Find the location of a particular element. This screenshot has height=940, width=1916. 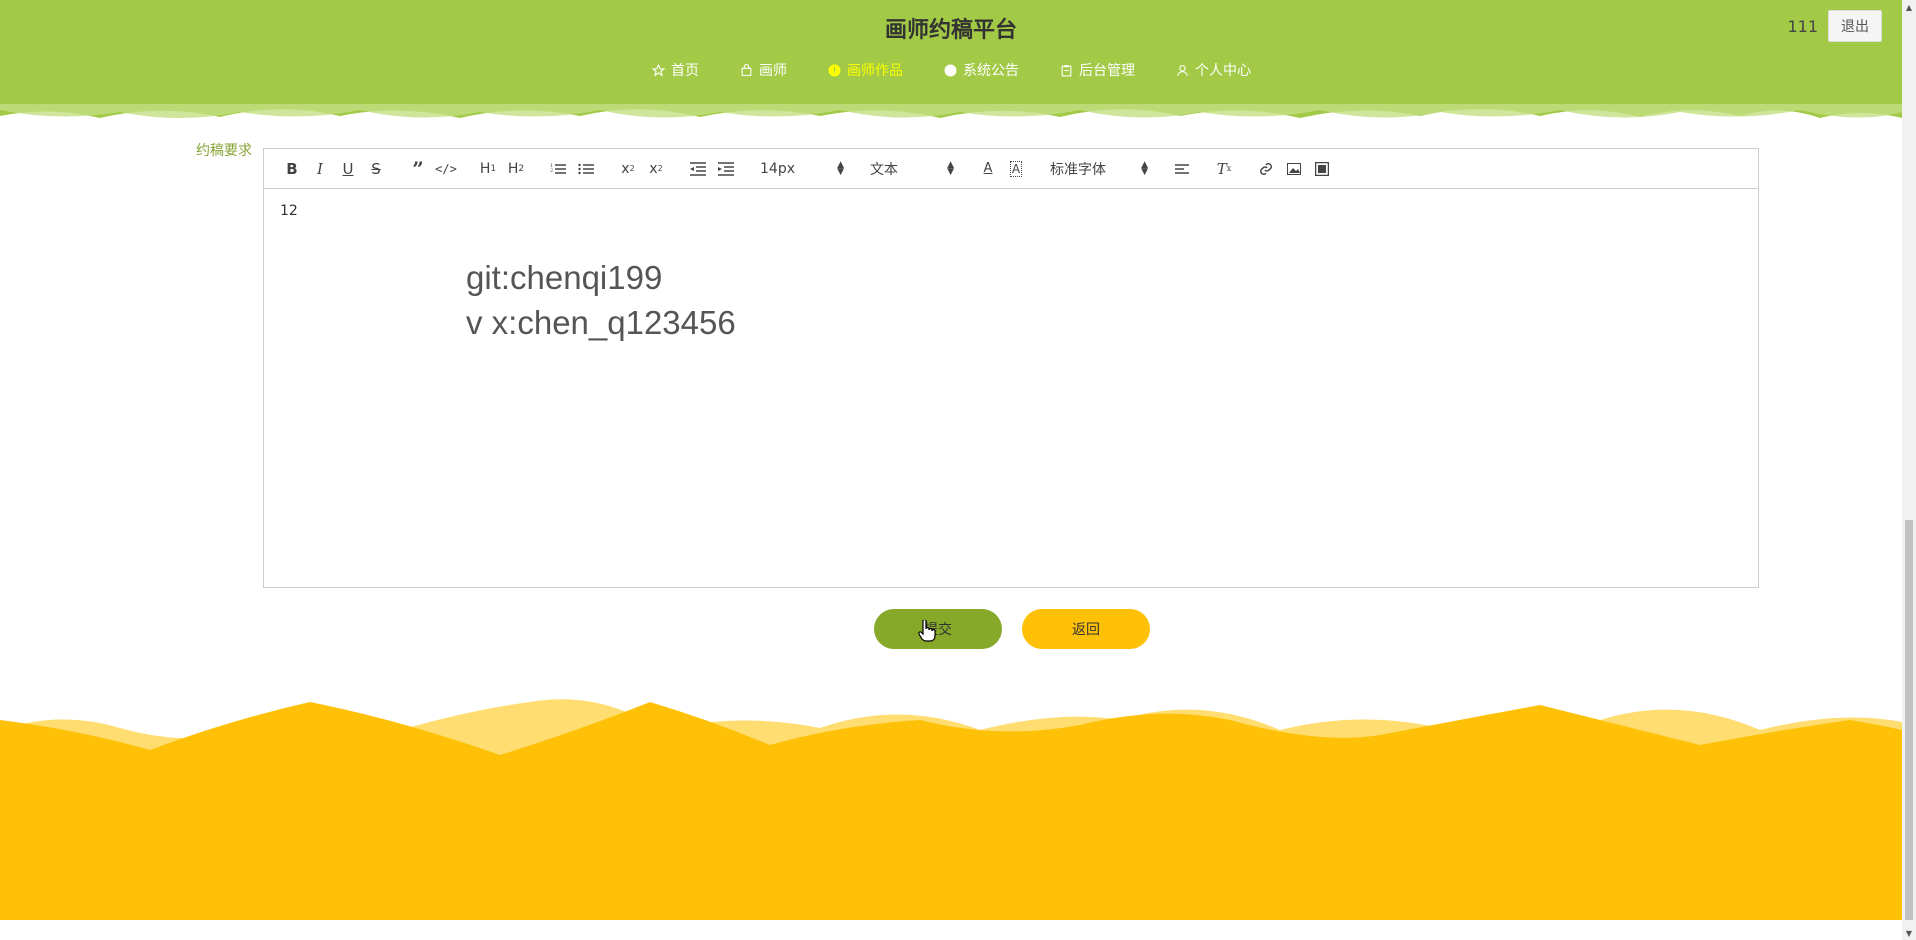

indent-icon is located at coordinates (726, 169).